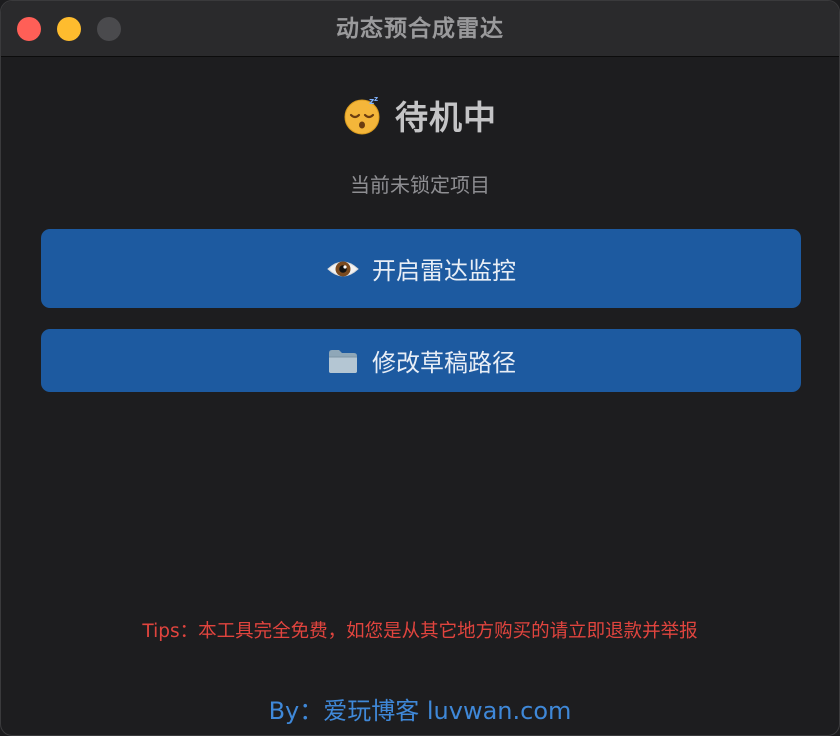  Describe the element at coordinates (363, 115) in the screenshot. I see `sleeping-face-icon: z z` at that location.